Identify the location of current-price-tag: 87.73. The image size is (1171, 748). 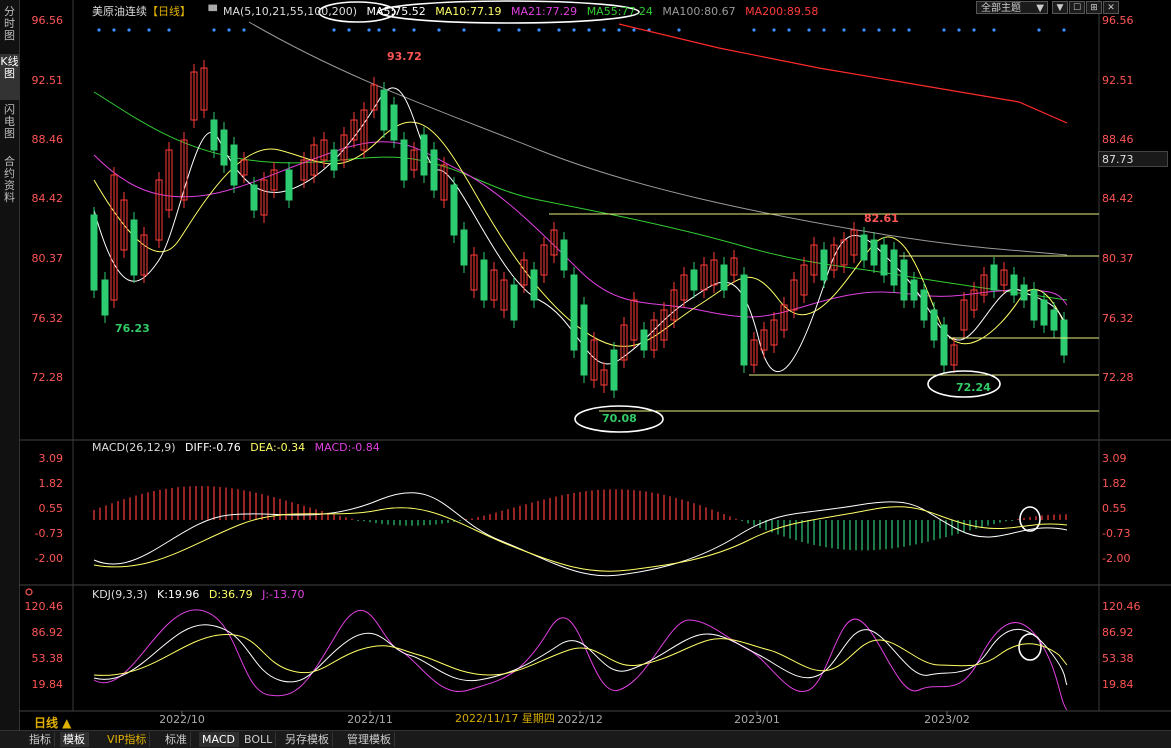
(1133, 159).